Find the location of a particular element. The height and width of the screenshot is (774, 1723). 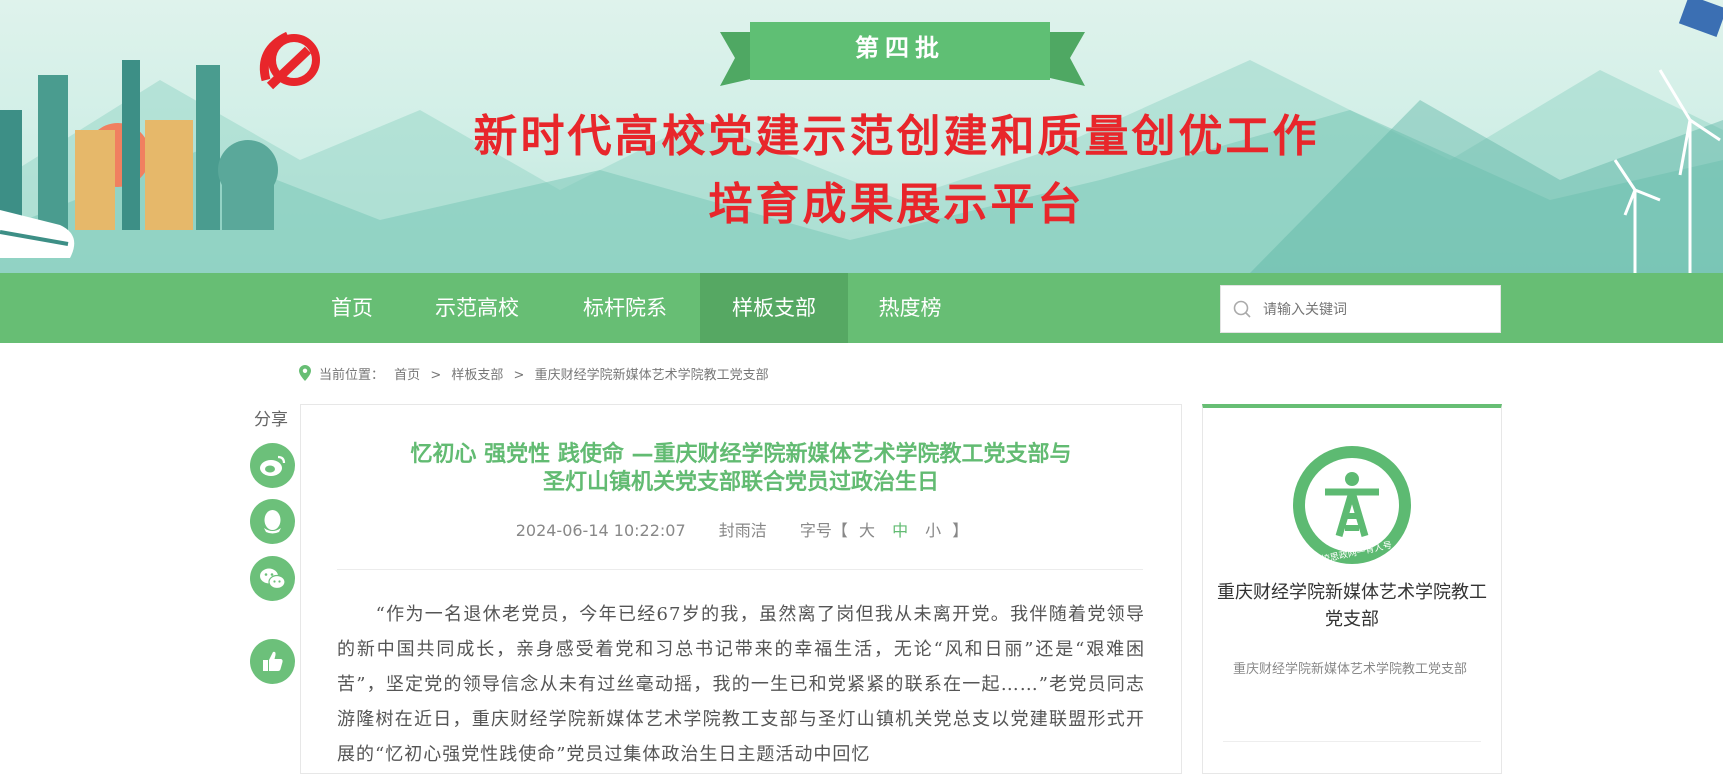

font-size-small: 小 is located at coordinates (933, 530).